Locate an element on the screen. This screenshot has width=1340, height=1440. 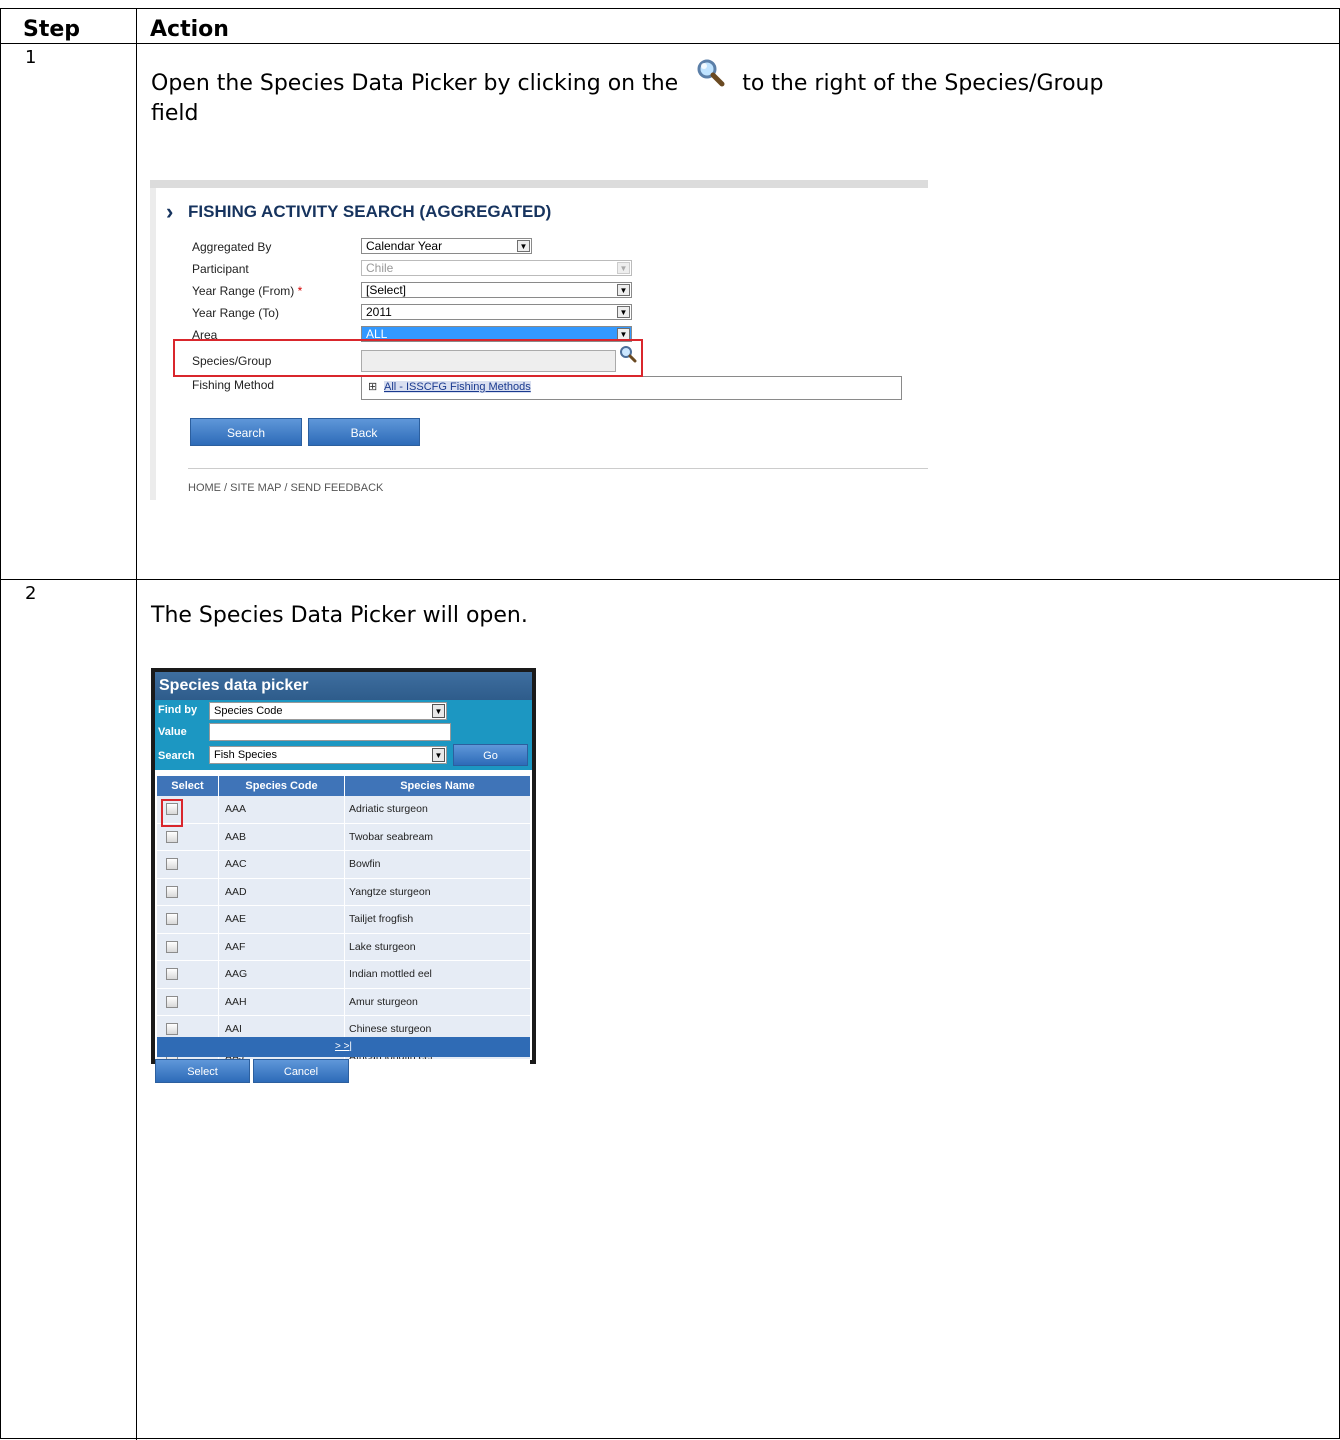
year-to-value: 2011 is located at coordinates (379, 312).